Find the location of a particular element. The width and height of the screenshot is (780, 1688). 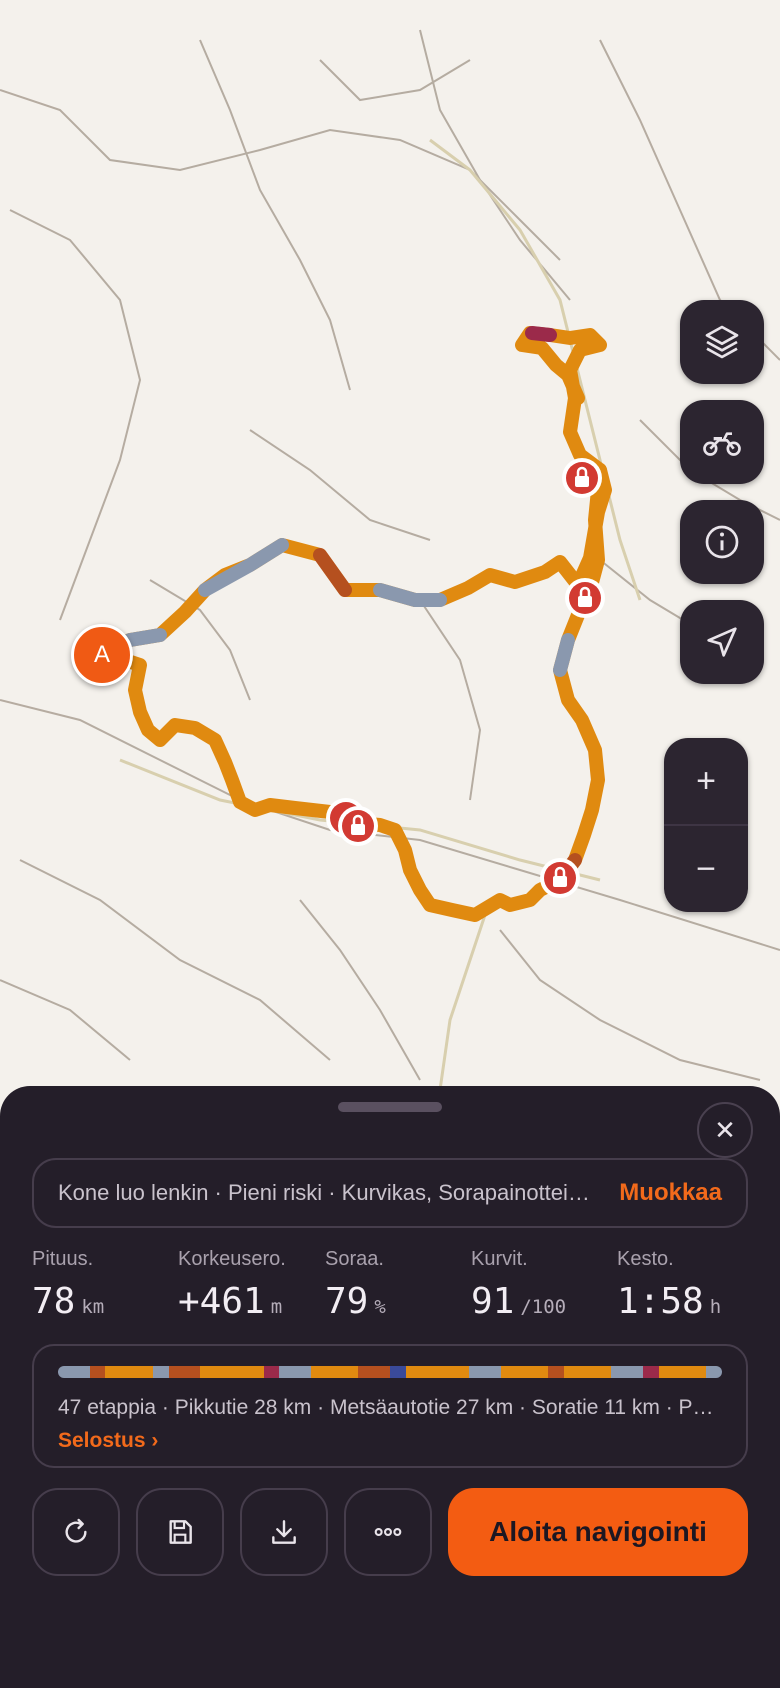

stat-value: 79 is located at coordinates (347, 1301).